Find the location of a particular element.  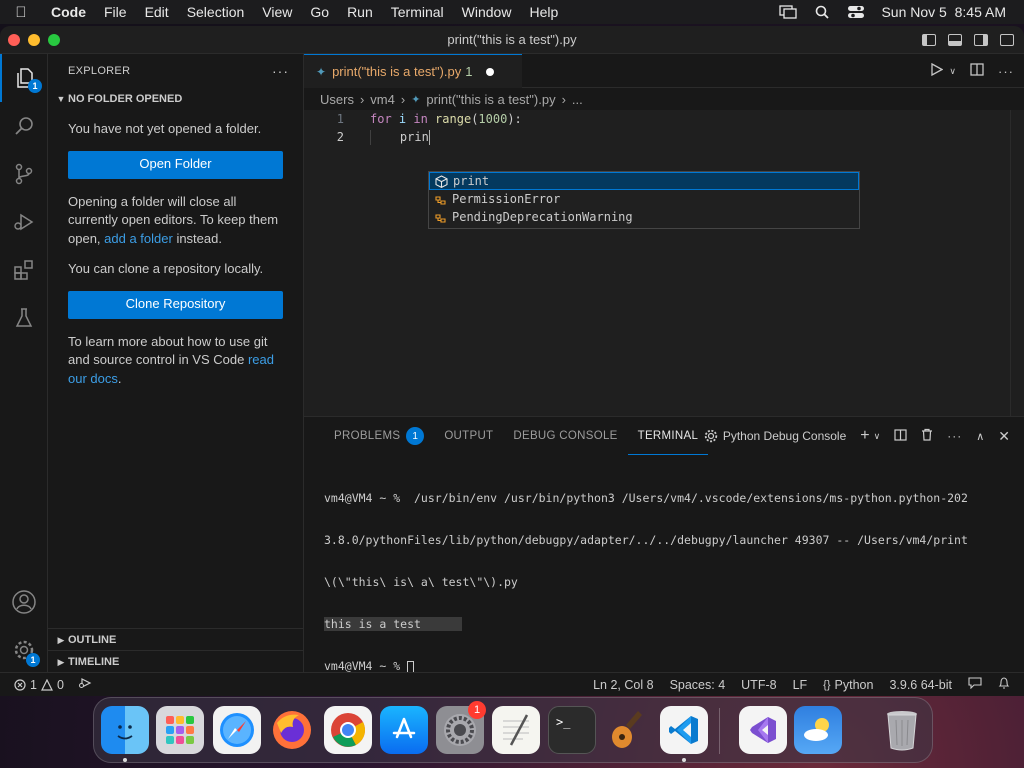

debug-status-icon is located at coordinates (85, 684).